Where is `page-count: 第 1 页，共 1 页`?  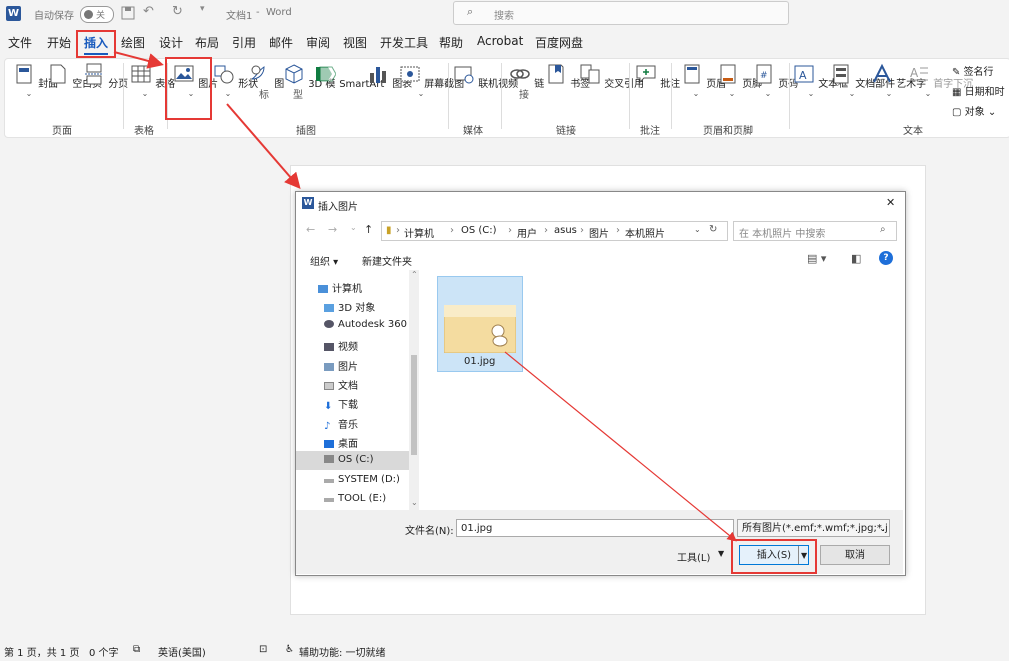 page-count: 第 1 页，共 1 页 is located at coordinates (41, 651).